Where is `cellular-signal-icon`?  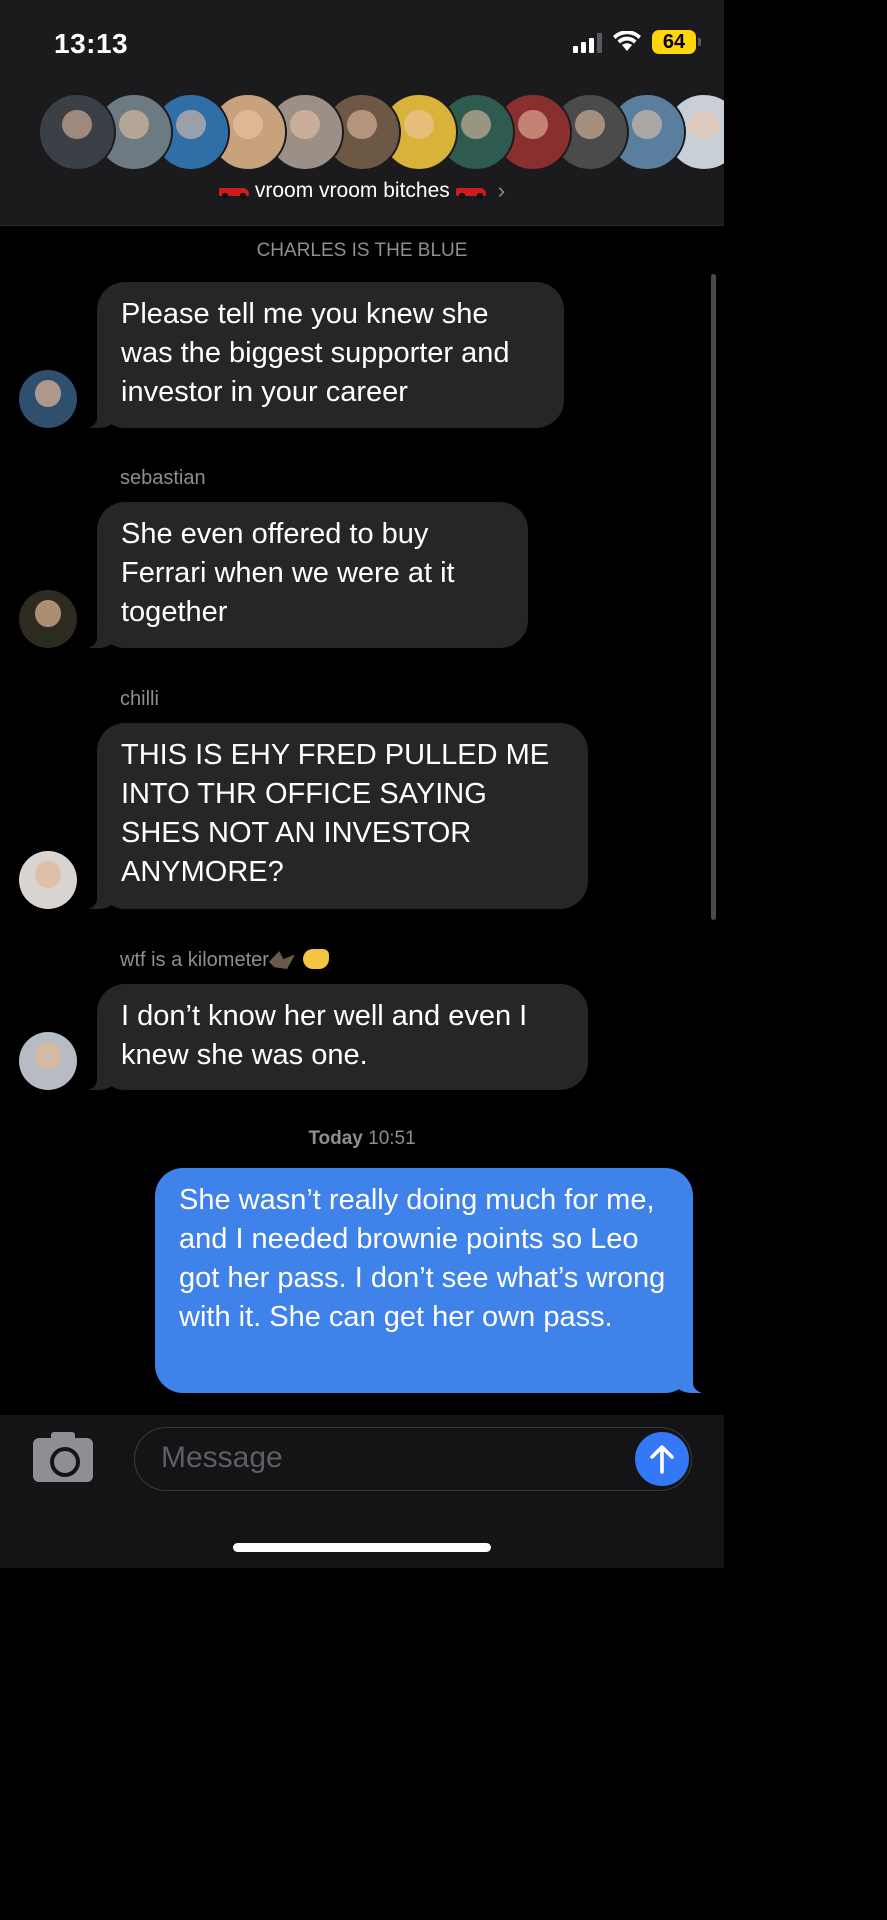
cellular-signal-icon is located at coordinates (587, 42).